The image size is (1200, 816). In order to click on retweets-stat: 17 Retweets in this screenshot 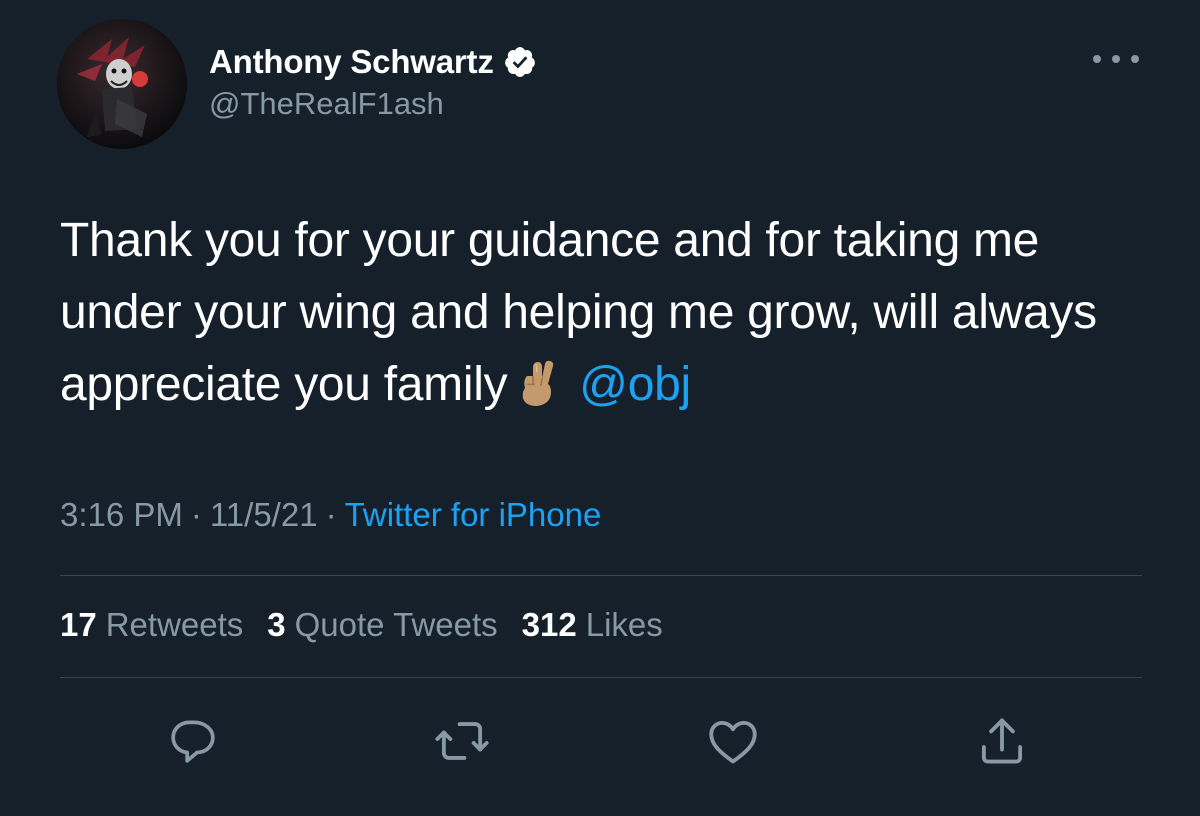, I will do `click(151, 625)`.